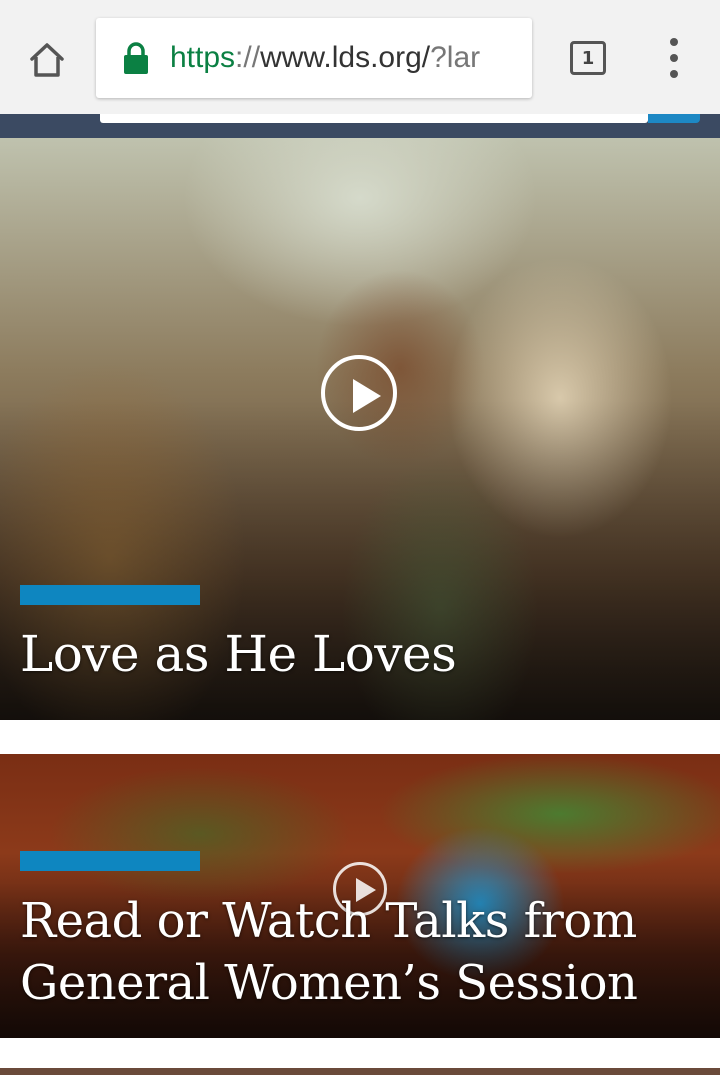 The height and width of the screenshot is (1075, 720). I want to click on site-search-button, so click(674, 118).